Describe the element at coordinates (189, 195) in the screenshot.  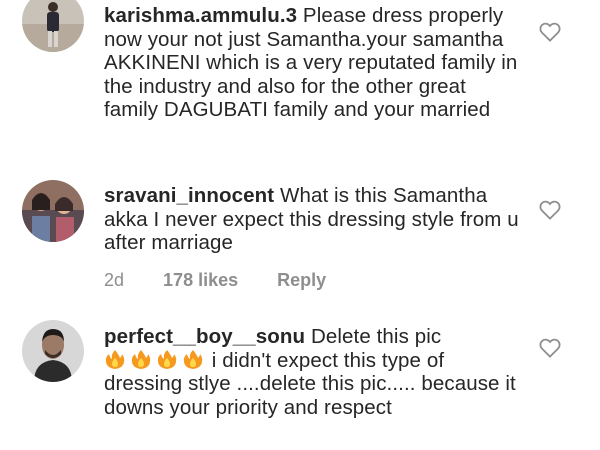
I see `comment-username: sravani_innocent` at that location.